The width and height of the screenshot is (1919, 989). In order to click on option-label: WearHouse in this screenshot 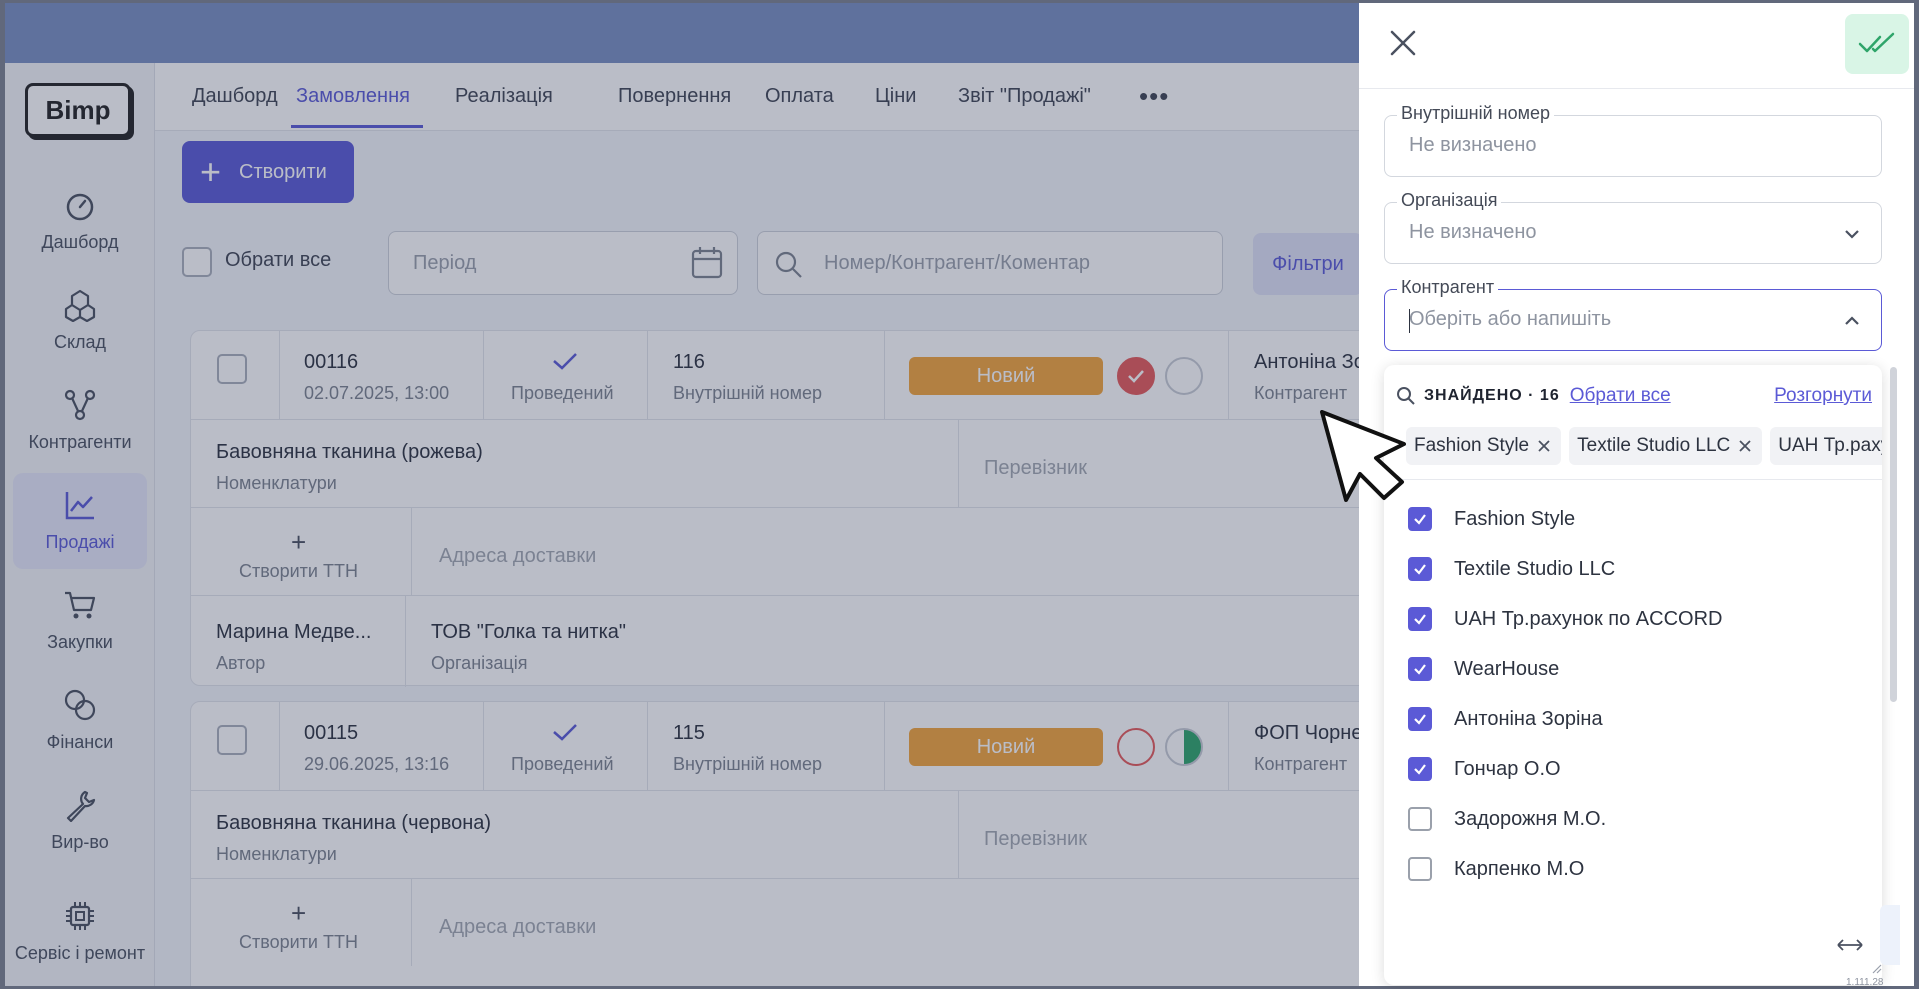, I will do `click(1507, 668)`.